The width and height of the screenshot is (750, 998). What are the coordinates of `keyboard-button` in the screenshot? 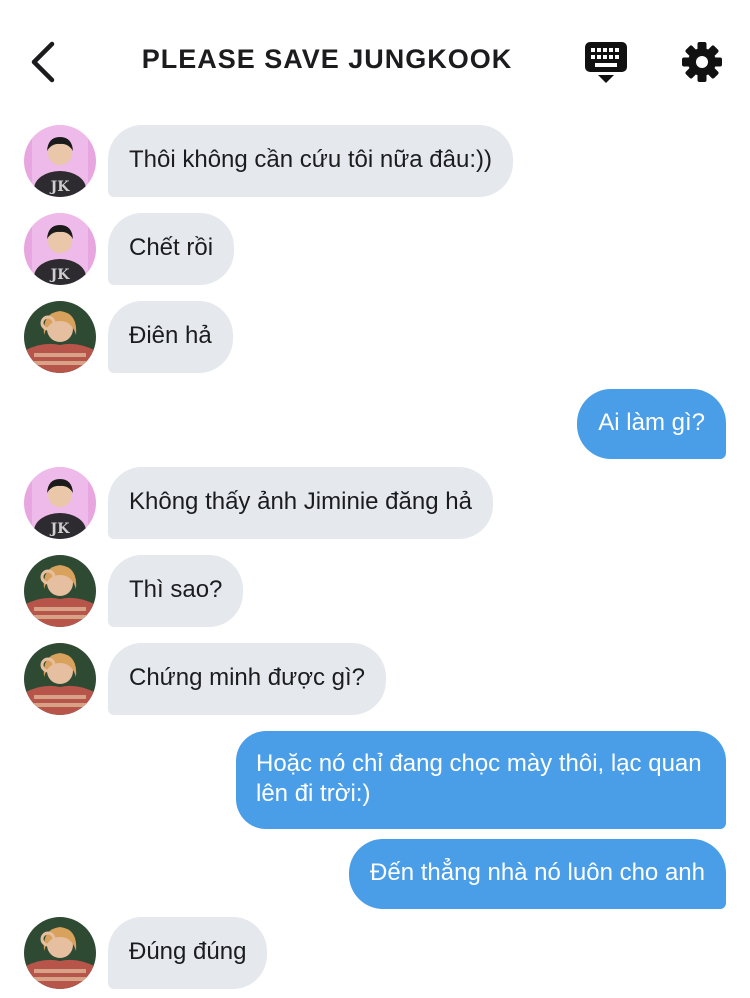 It's located at (606, 62).